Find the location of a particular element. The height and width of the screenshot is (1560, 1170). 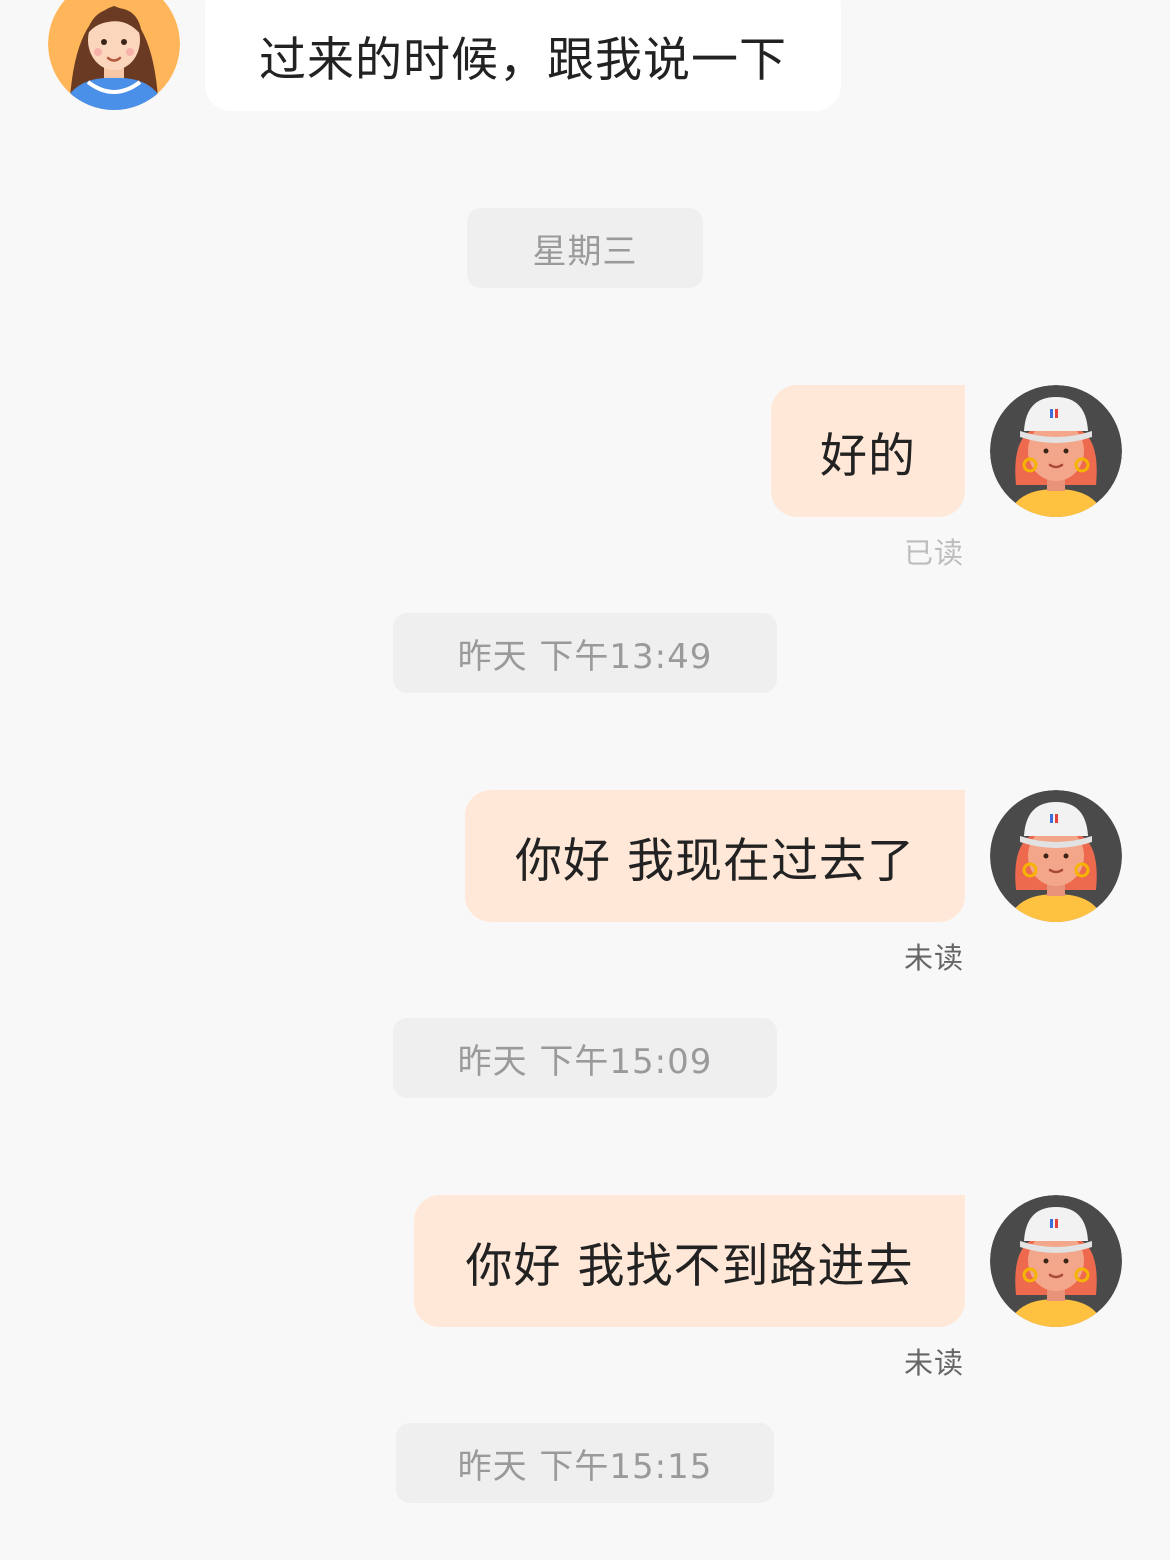

time-separator-label: 昨天 下午13:49 is located at coordinates (585, 656).